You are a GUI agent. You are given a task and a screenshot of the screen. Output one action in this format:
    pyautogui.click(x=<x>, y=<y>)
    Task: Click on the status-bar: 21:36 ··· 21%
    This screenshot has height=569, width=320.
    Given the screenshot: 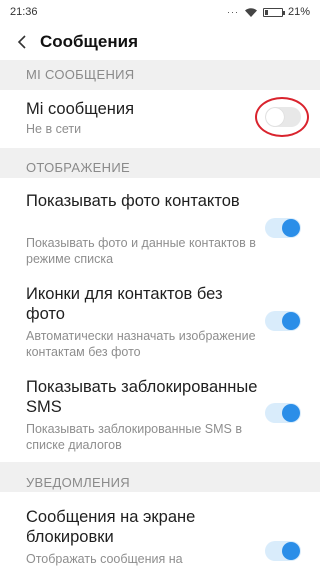 What is the action you would take?
    pyautogui.click(x=160, y=12)
    